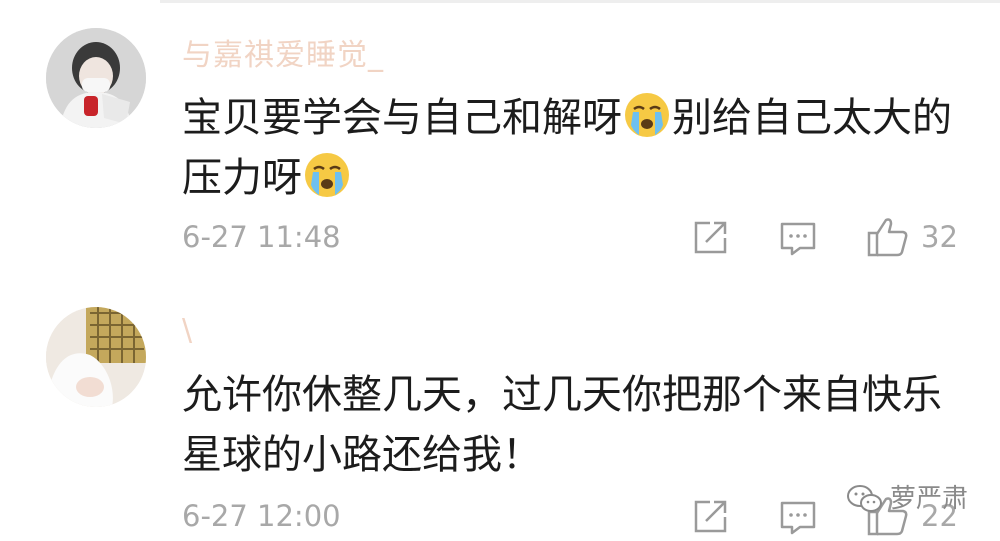  What do you see at coordinates (187, 330) in the screenshot?
I see `username: \` at bounding box center [187, 330].